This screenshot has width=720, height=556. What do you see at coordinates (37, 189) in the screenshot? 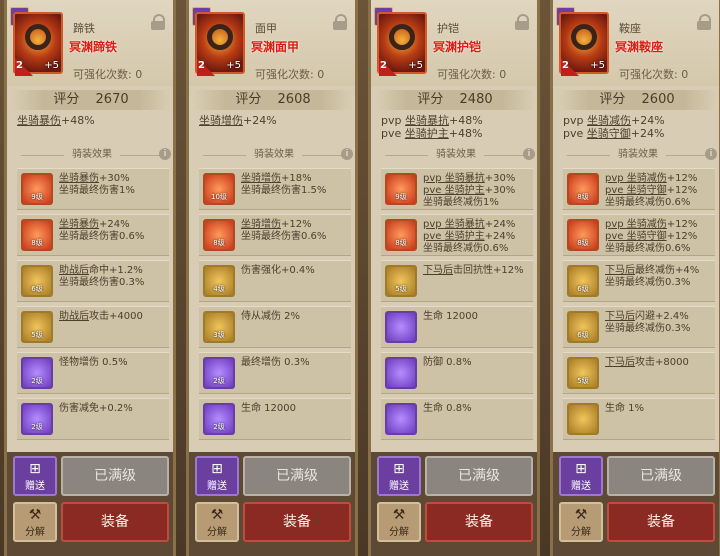
I see `effect-icon: 9级` at bounding box center [37, 189].